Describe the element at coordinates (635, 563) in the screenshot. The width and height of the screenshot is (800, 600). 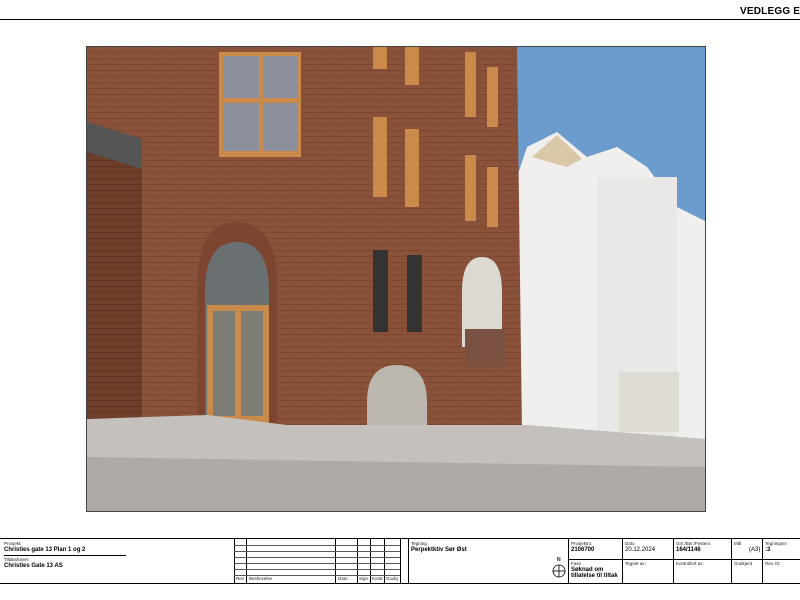
I see `drawn-by-label: Tegnet av:` at that location.